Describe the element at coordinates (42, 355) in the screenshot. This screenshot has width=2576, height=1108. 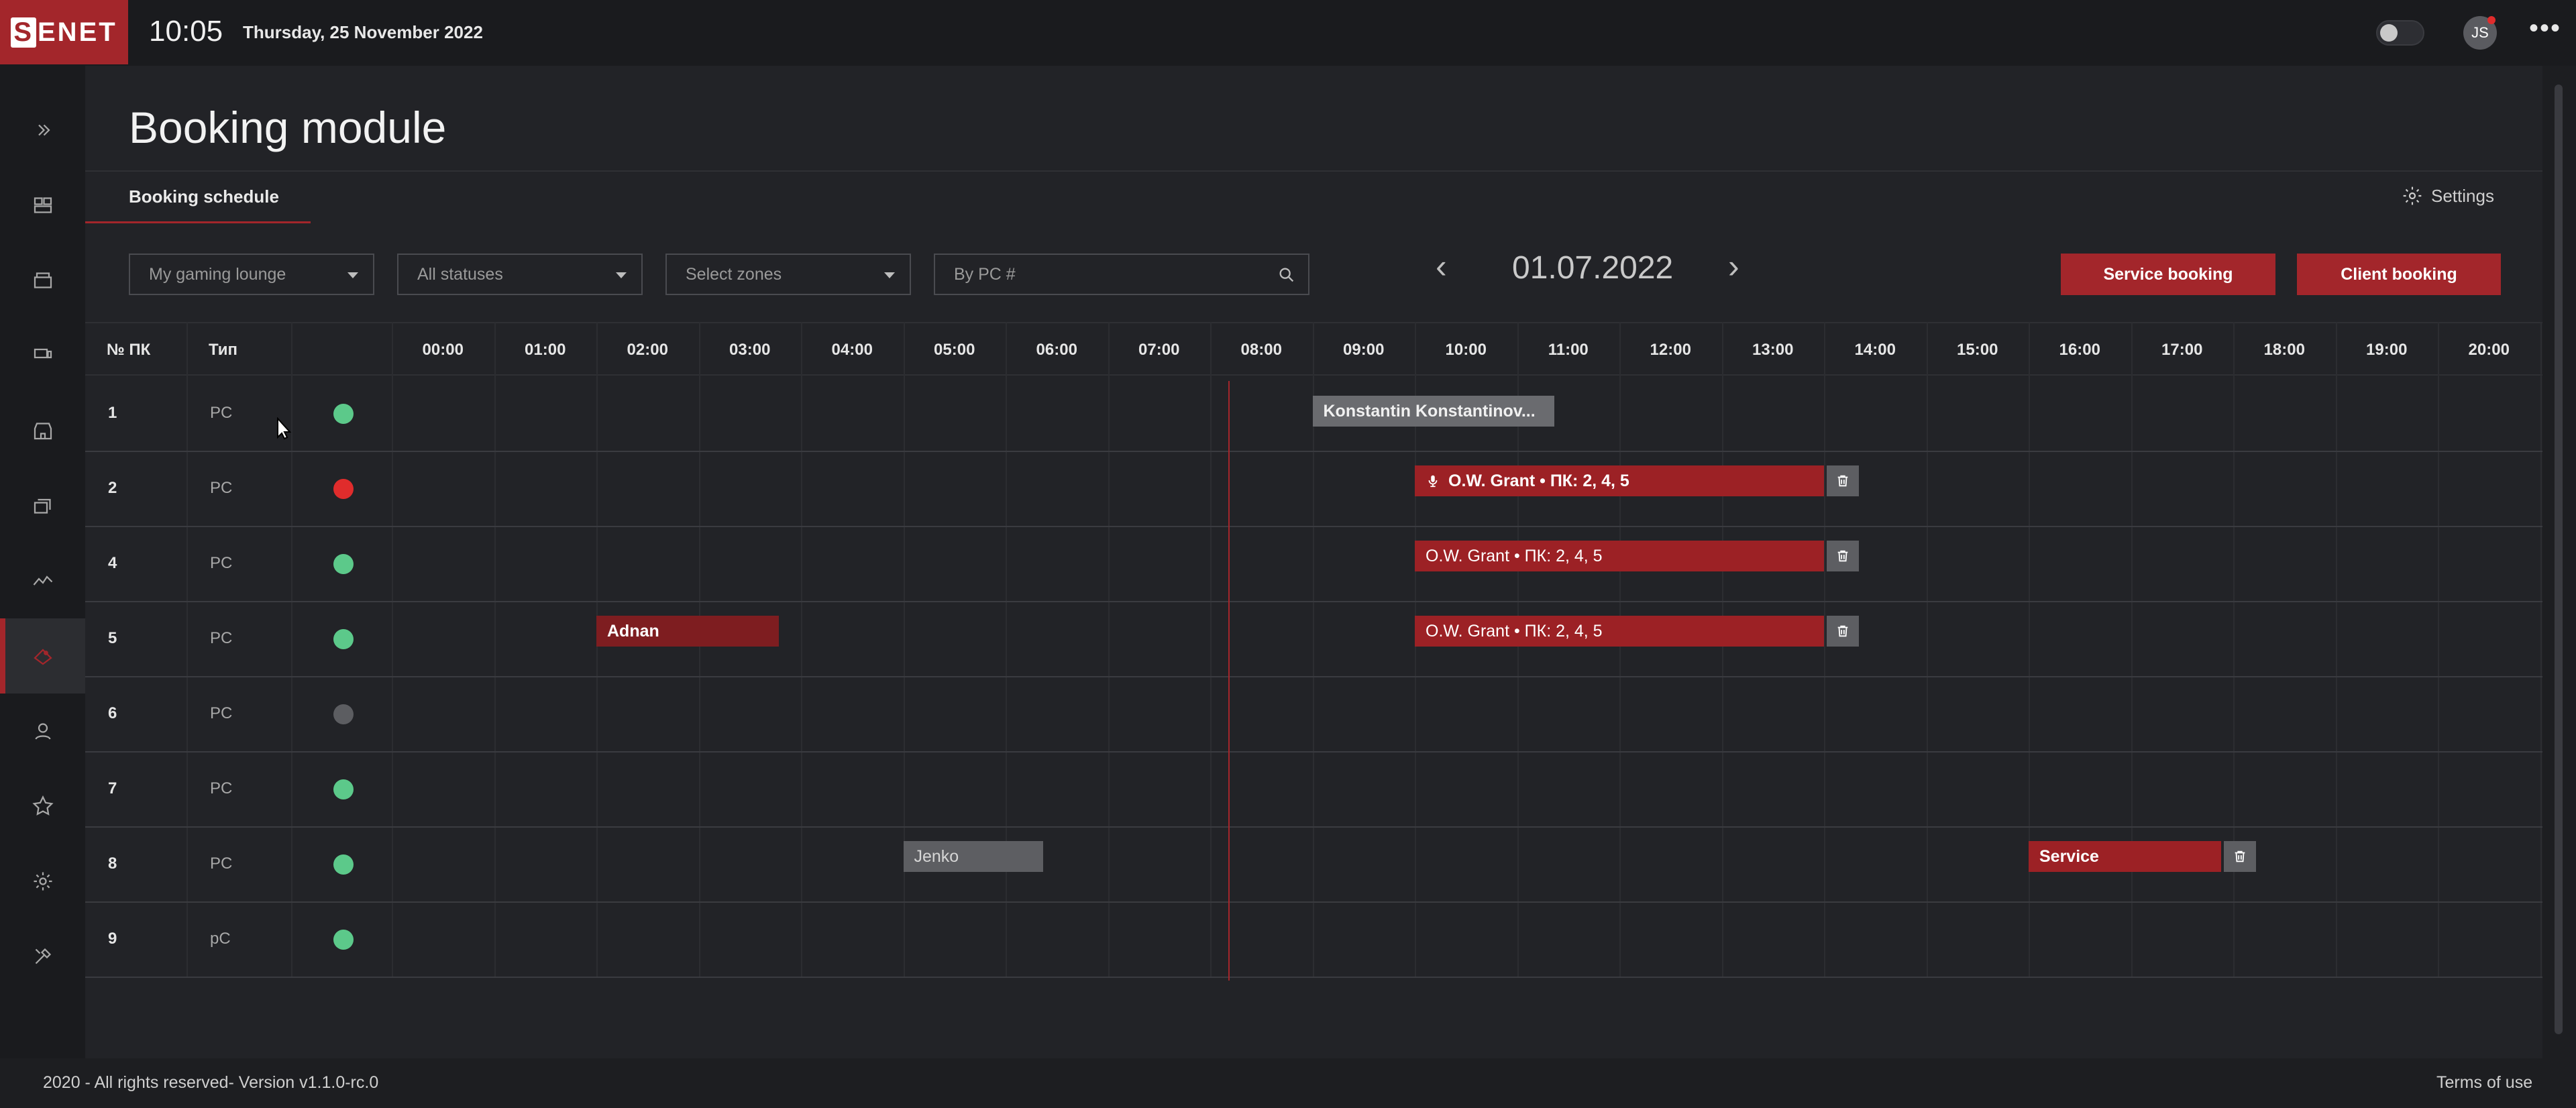
I see `sidebar-item-pc` at that location.